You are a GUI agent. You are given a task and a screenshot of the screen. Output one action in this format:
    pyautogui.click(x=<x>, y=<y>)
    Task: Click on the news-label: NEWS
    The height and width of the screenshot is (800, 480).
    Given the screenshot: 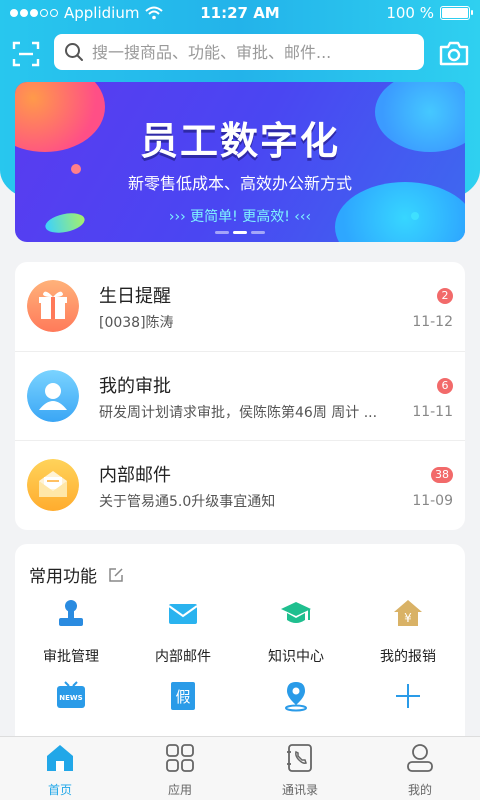 What is the action you would take?
    pyautogui.click(x=70, y=698)
    